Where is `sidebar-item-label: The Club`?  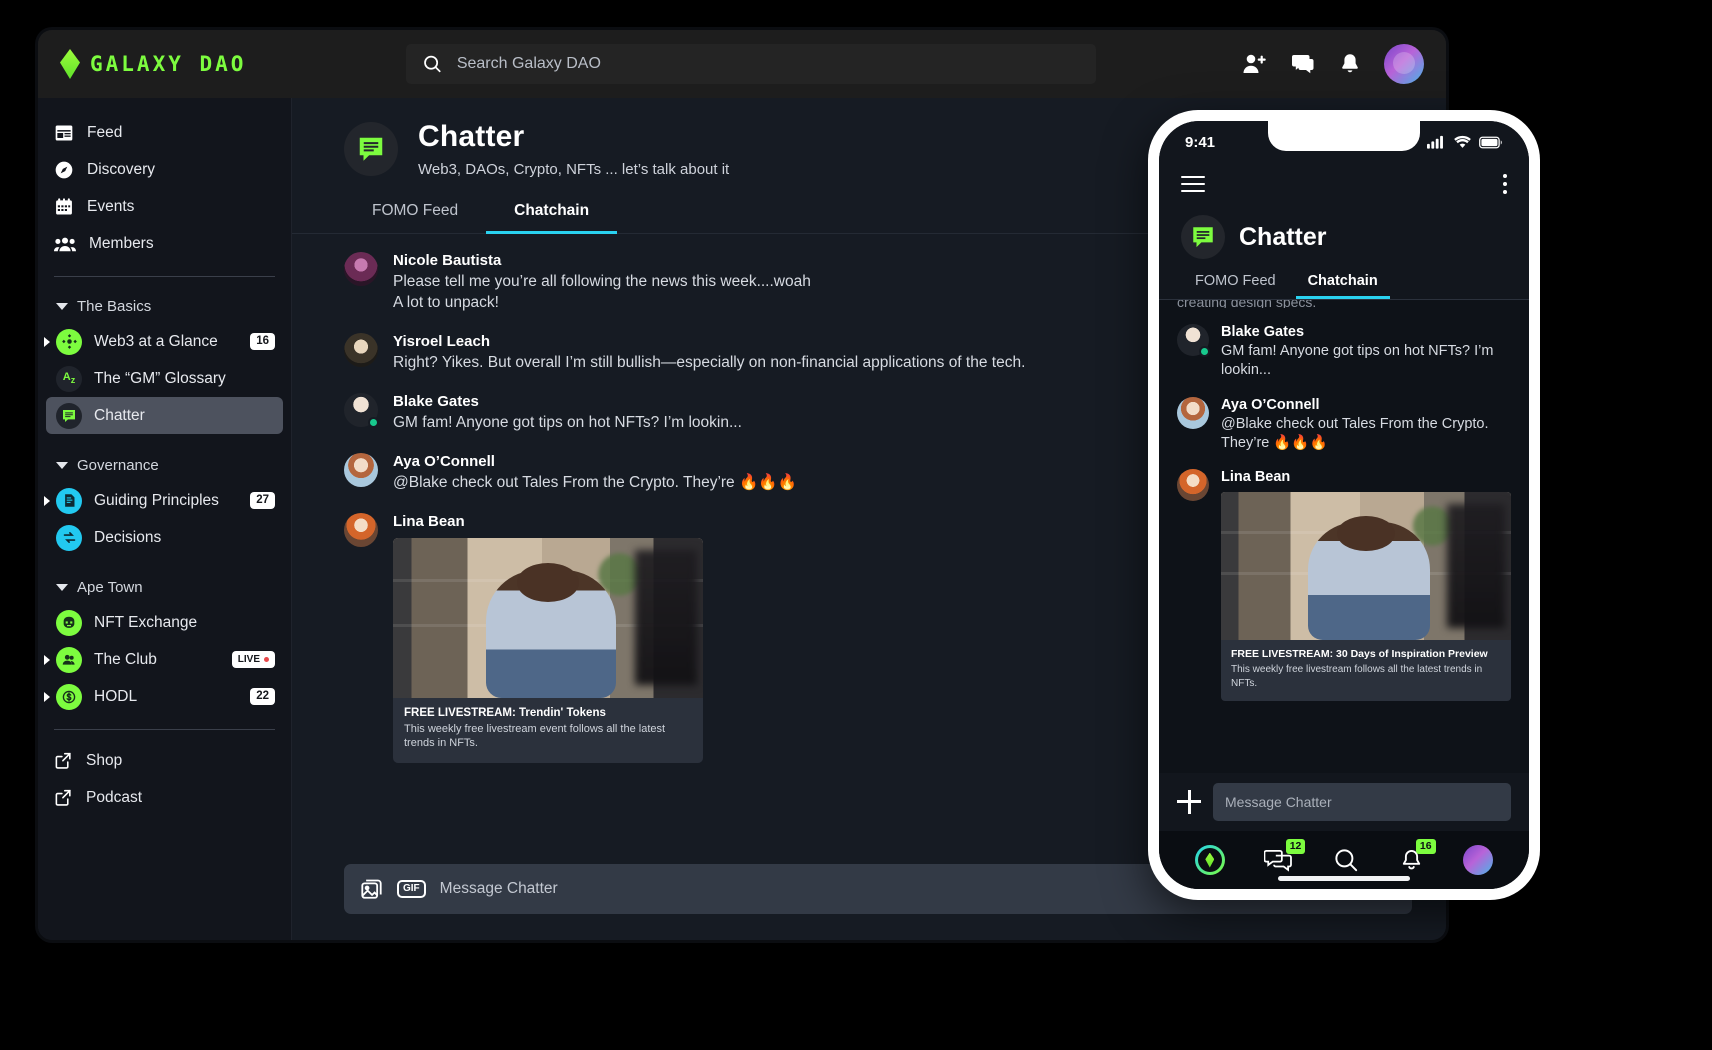
sidebar-item-label: The Club is located at coordinates (125, 659).